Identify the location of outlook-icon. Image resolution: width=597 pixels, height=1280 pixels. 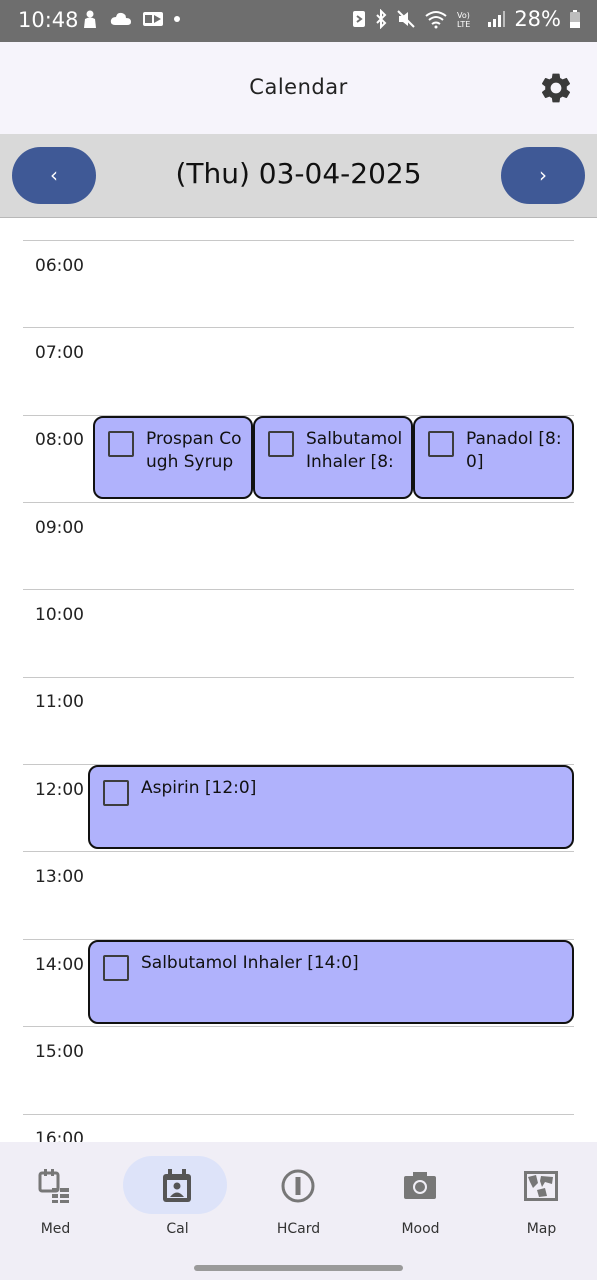
(153, 19).